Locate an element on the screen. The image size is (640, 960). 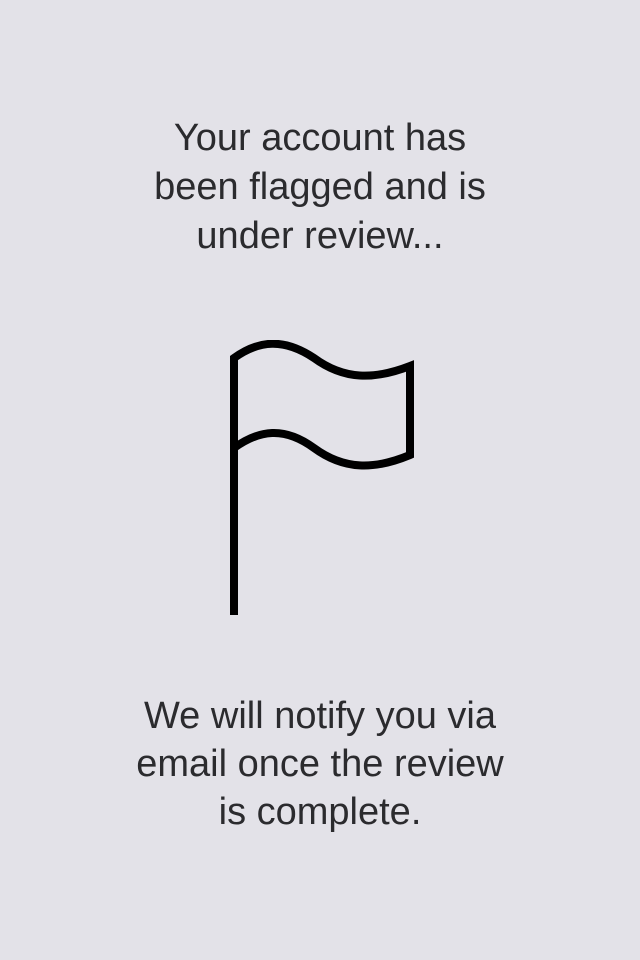
review-heading-line: been flagged and is is located at coordinates (320, 187).